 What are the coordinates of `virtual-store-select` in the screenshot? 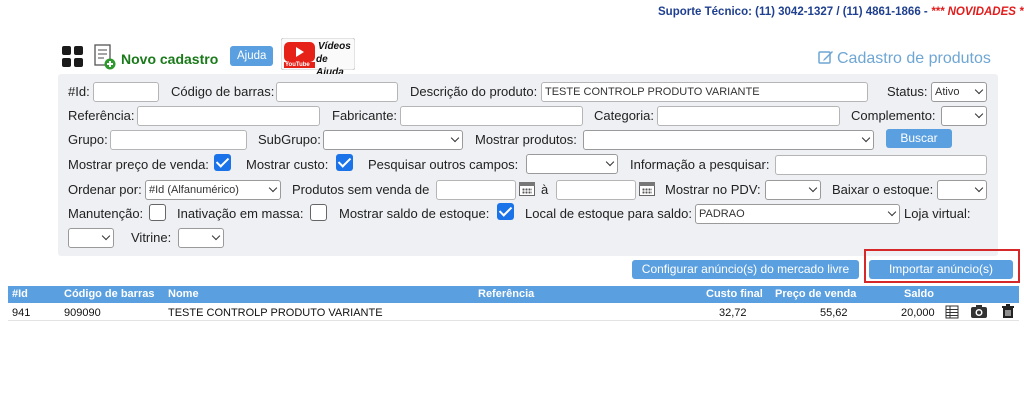 It's located at (91, 238).